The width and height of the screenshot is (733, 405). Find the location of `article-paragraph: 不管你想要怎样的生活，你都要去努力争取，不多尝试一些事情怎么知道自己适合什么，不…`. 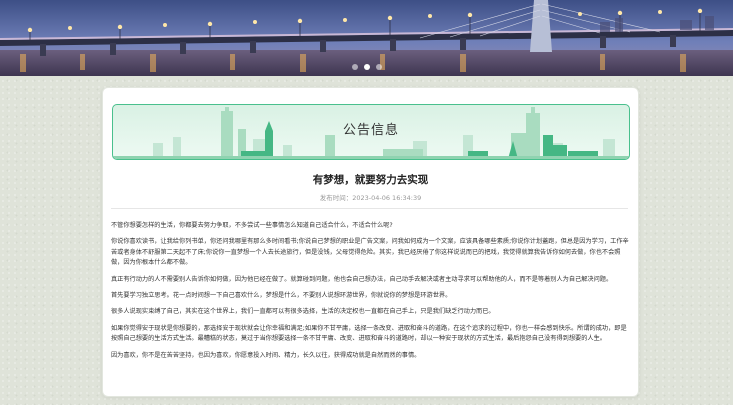

article-paragraph: 不管你想要怎样的生活，你都要去努力争取，不多尝试一些事情怎么知道自己适合什么，不… is located at coordinates (252, 225).